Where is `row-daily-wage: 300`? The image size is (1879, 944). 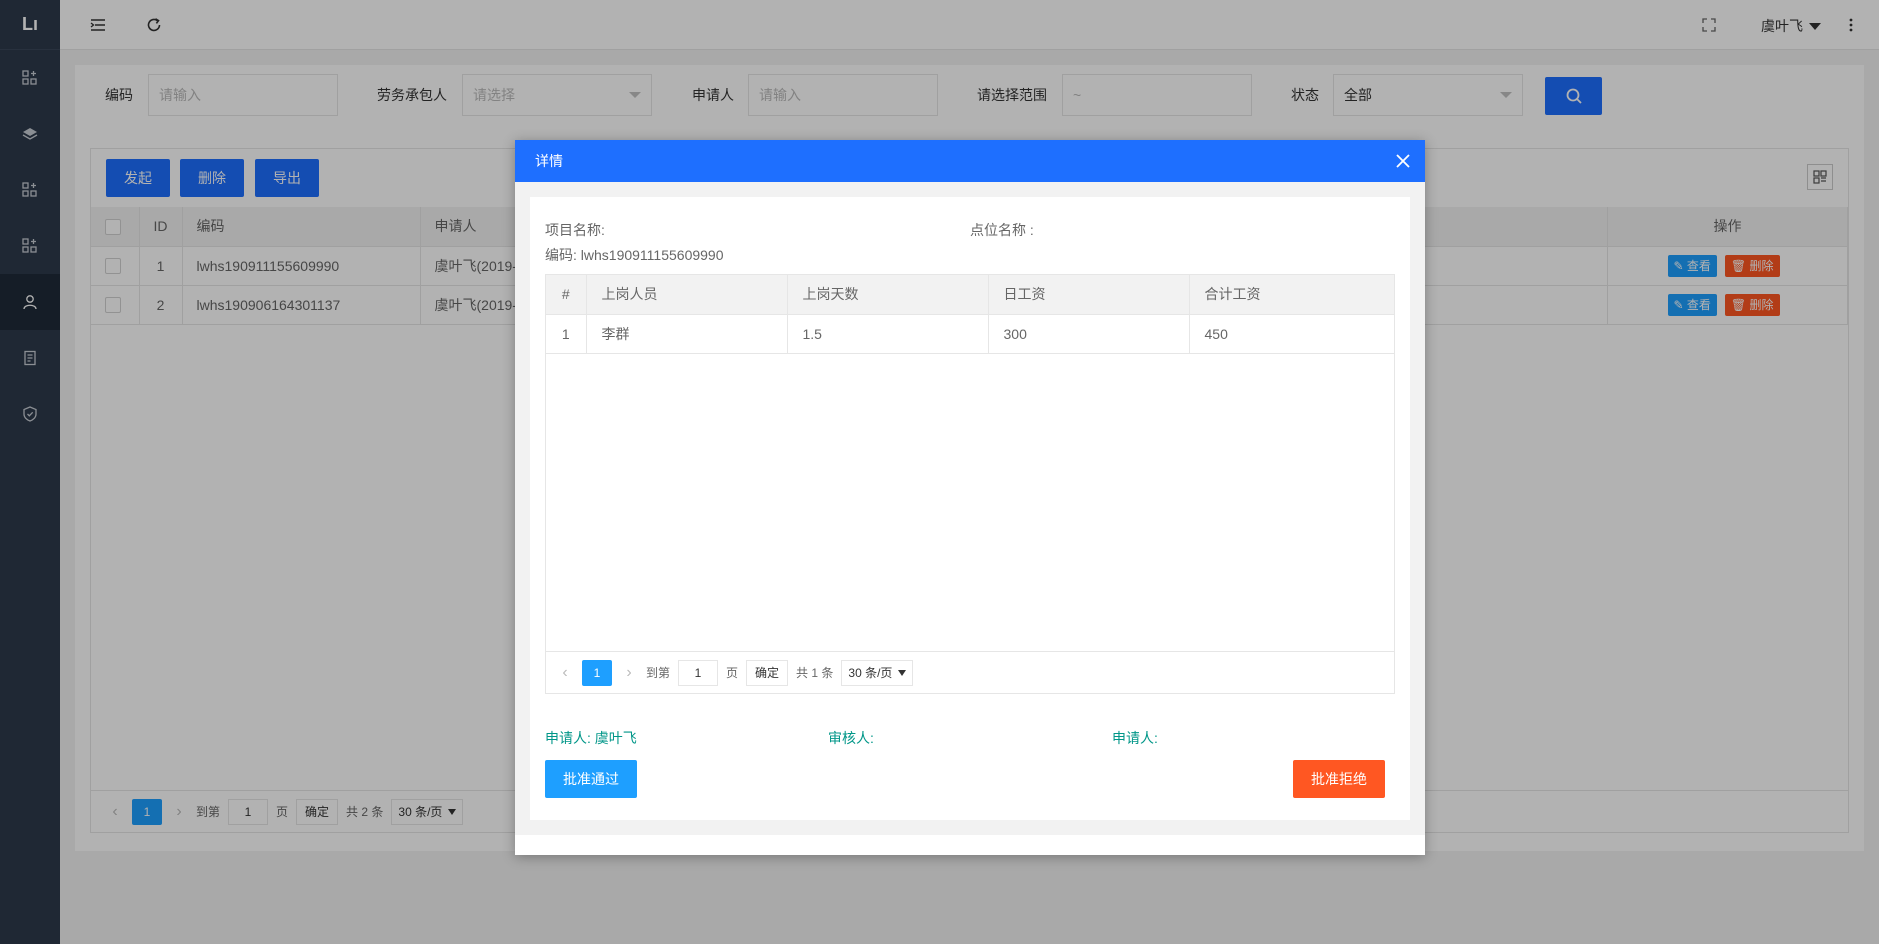
row-daily-wage: 300 is located at coordinates (1089, 334).